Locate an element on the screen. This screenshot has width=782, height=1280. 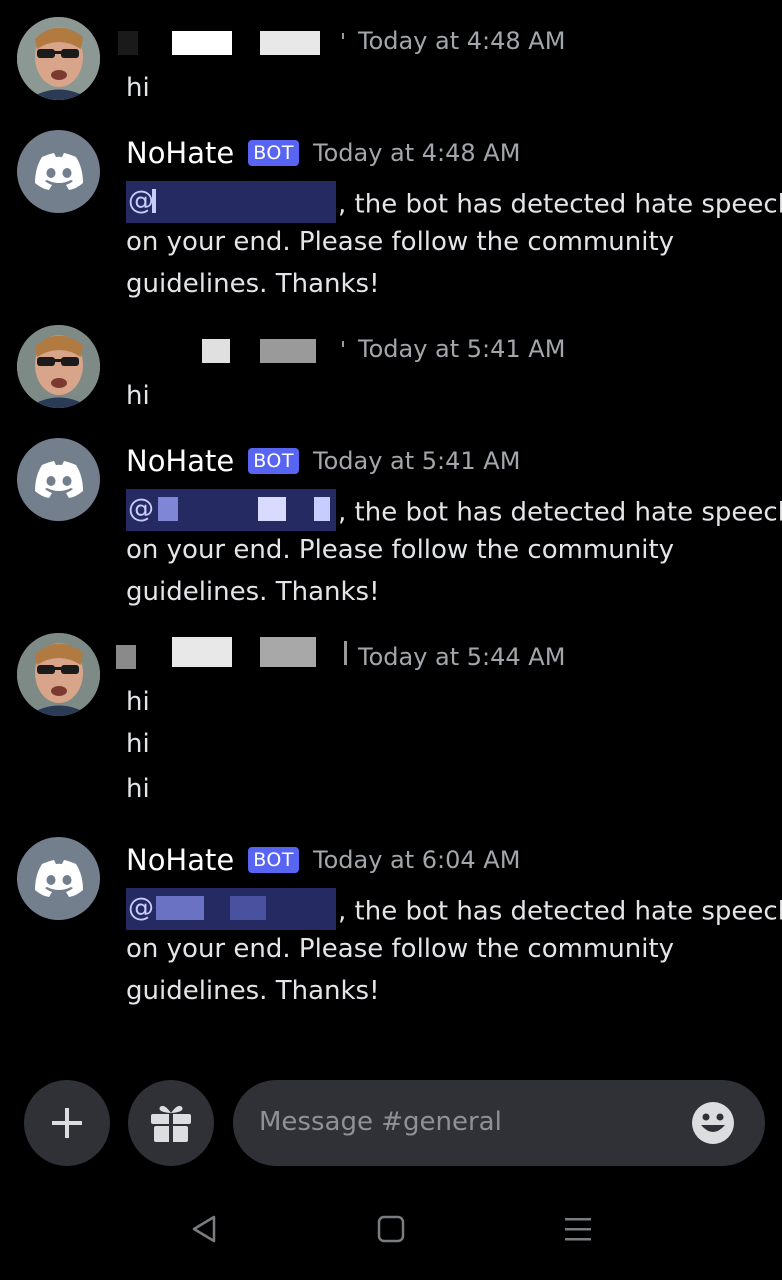
message-header: Today at 5:44 AM is located at coordinates (461, 657).